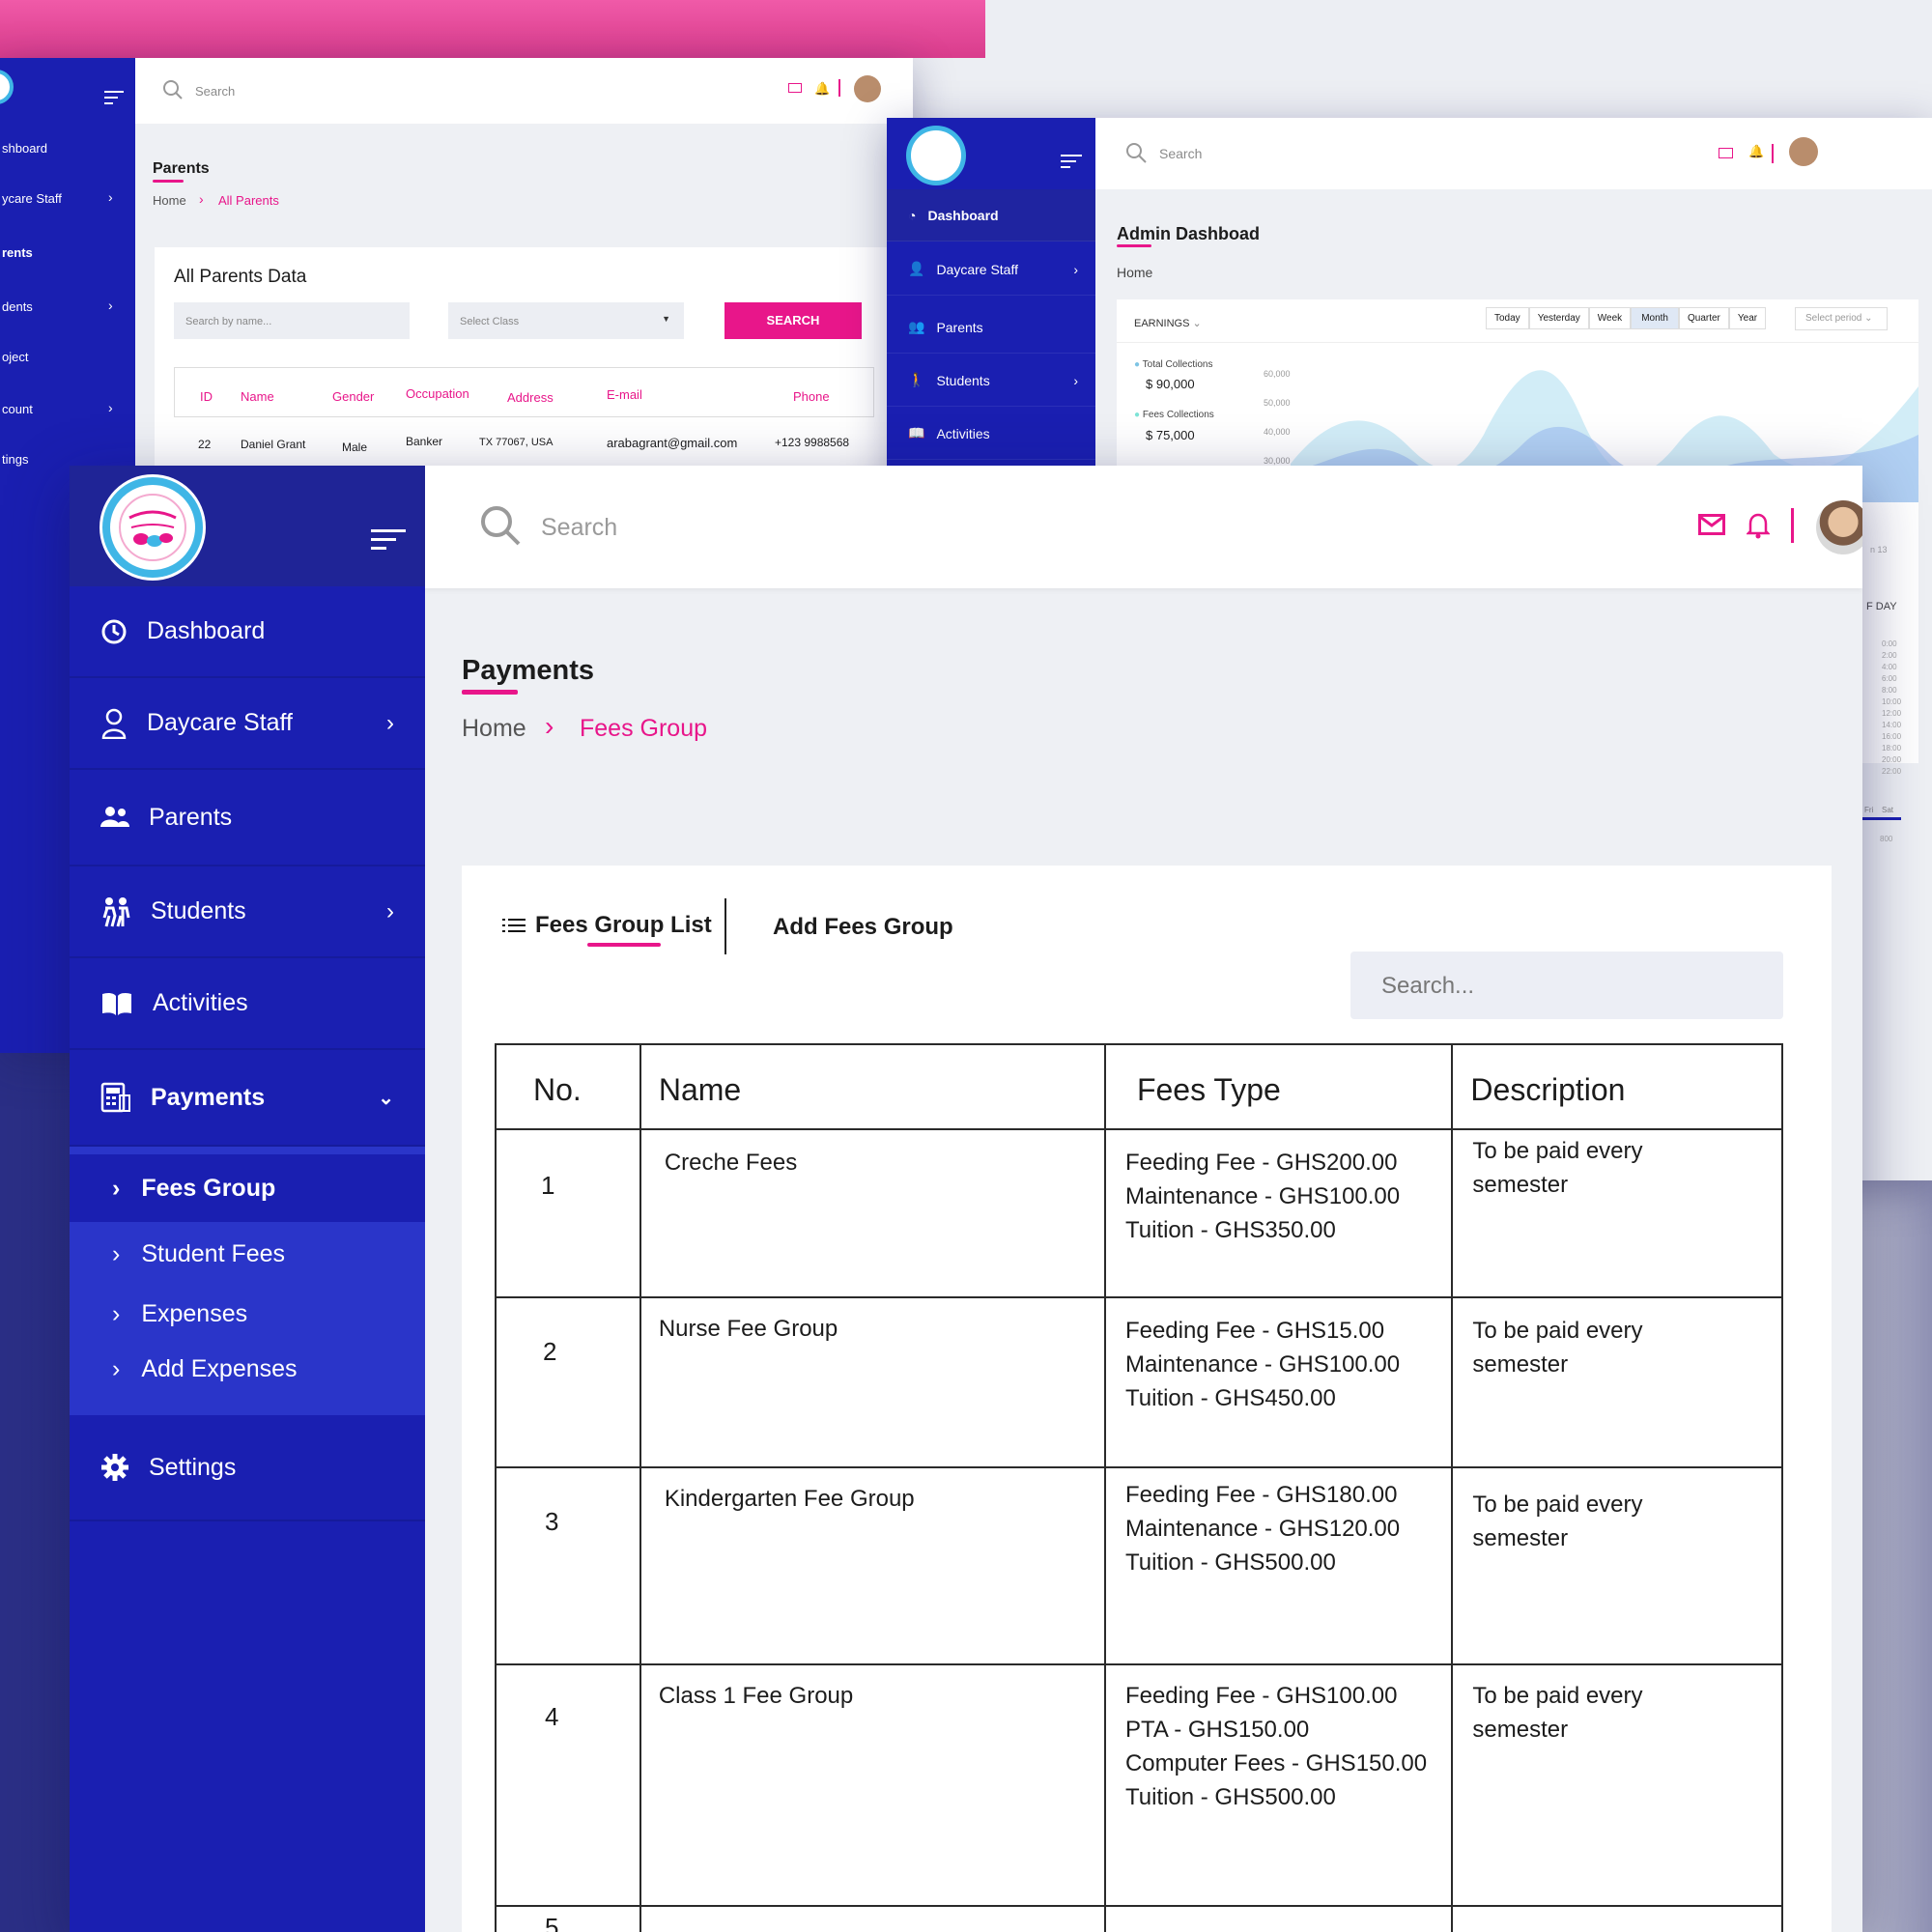 The height and width of the screenshot is (1932, 1932). What do you see at coordinates (1507, 318) in the screenshot?
I see `period-today: Today` at bounding box center [1507, 318].